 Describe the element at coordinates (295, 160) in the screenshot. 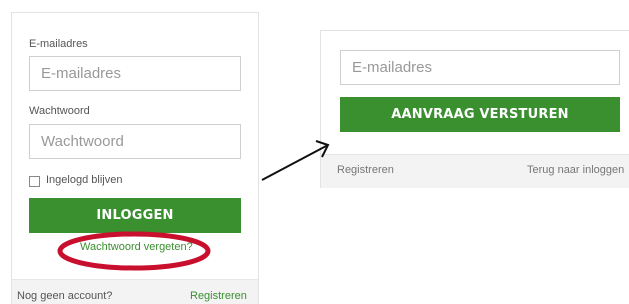

I see `arrow-icon` at that location.